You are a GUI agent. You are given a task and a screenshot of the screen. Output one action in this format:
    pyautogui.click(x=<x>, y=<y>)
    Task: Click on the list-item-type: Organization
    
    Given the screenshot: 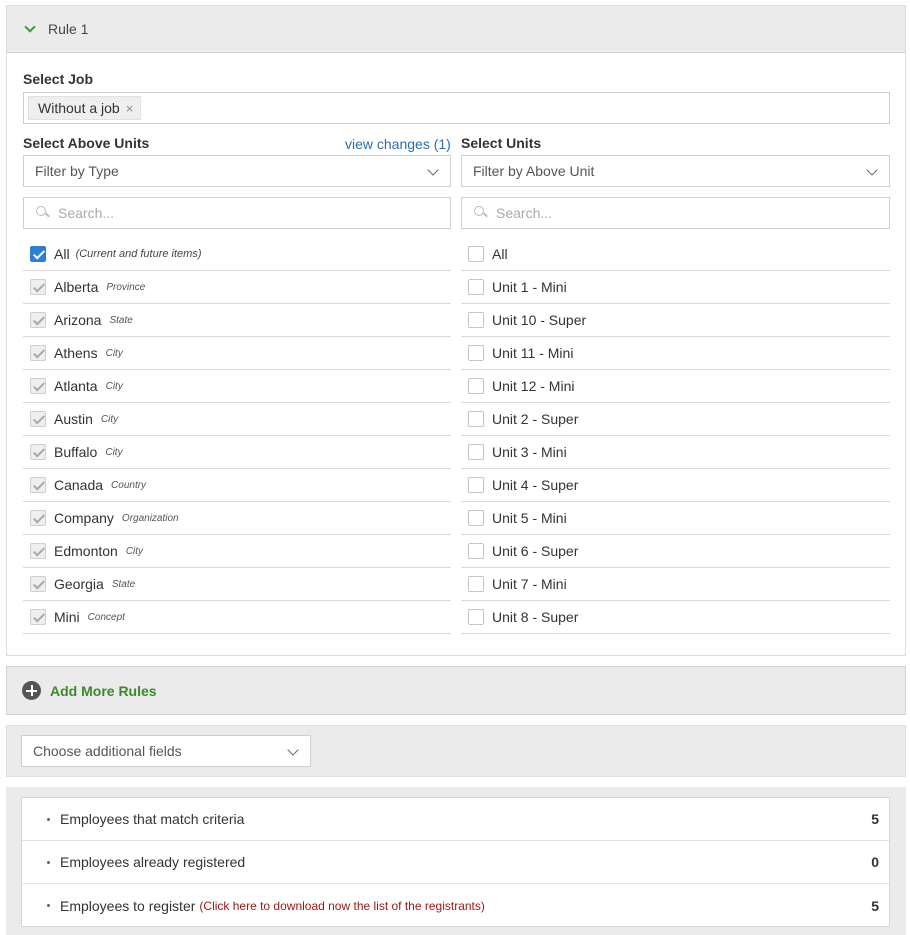 What is the action you would take?
    pyautogui.click(x=150, y=518)
    